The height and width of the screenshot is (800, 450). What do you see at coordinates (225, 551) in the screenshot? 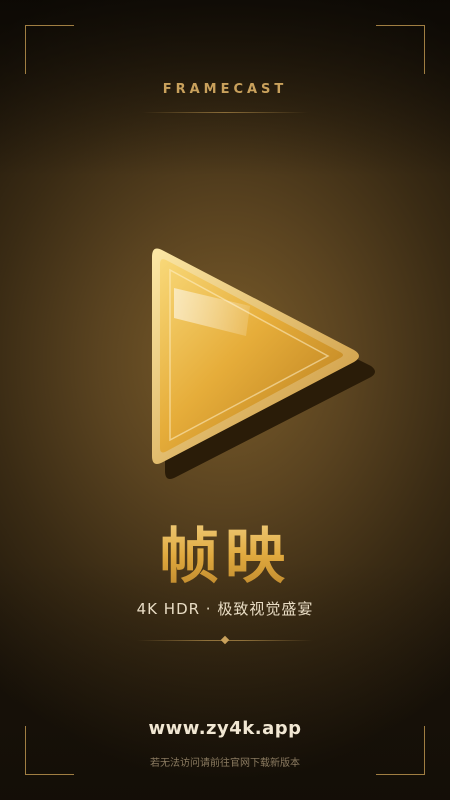
I see `app-title: 帧映` at bounding box center [225, 551].